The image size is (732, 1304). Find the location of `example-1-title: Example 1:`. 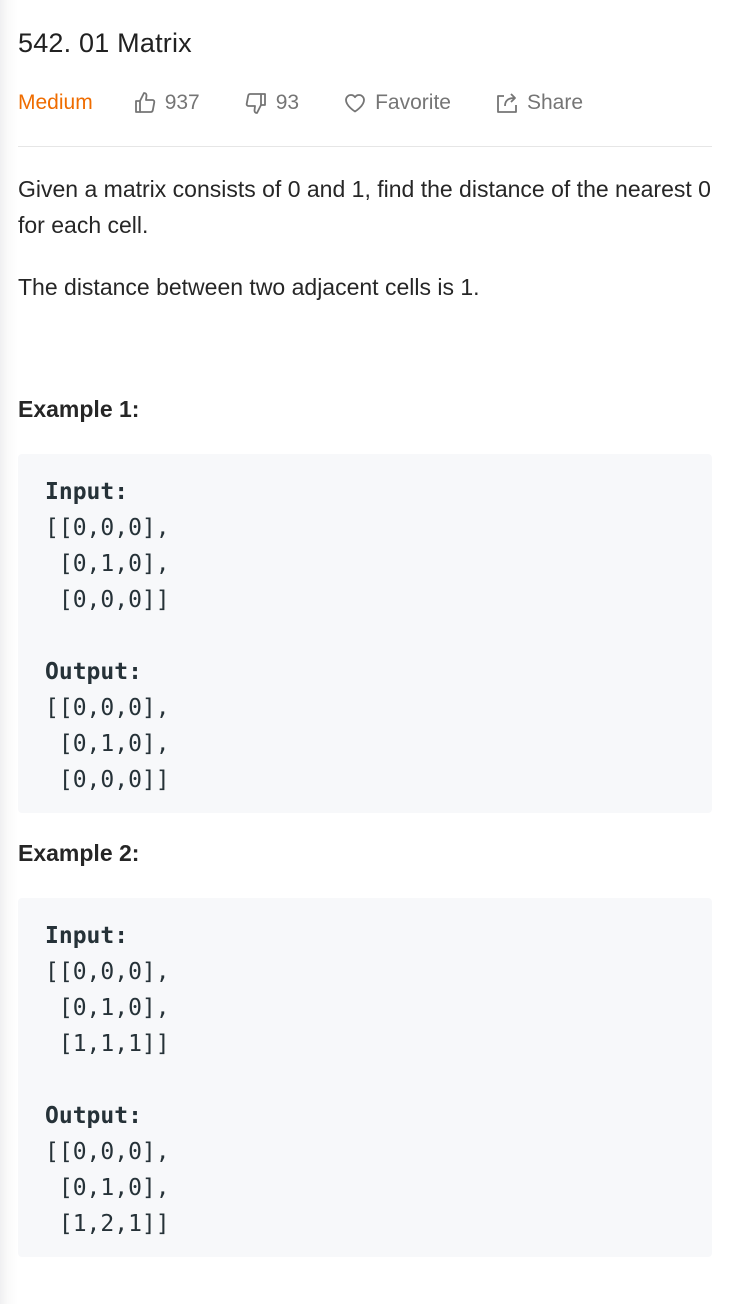

example-1-title: Example 1: is located at coordinates (79, 409).